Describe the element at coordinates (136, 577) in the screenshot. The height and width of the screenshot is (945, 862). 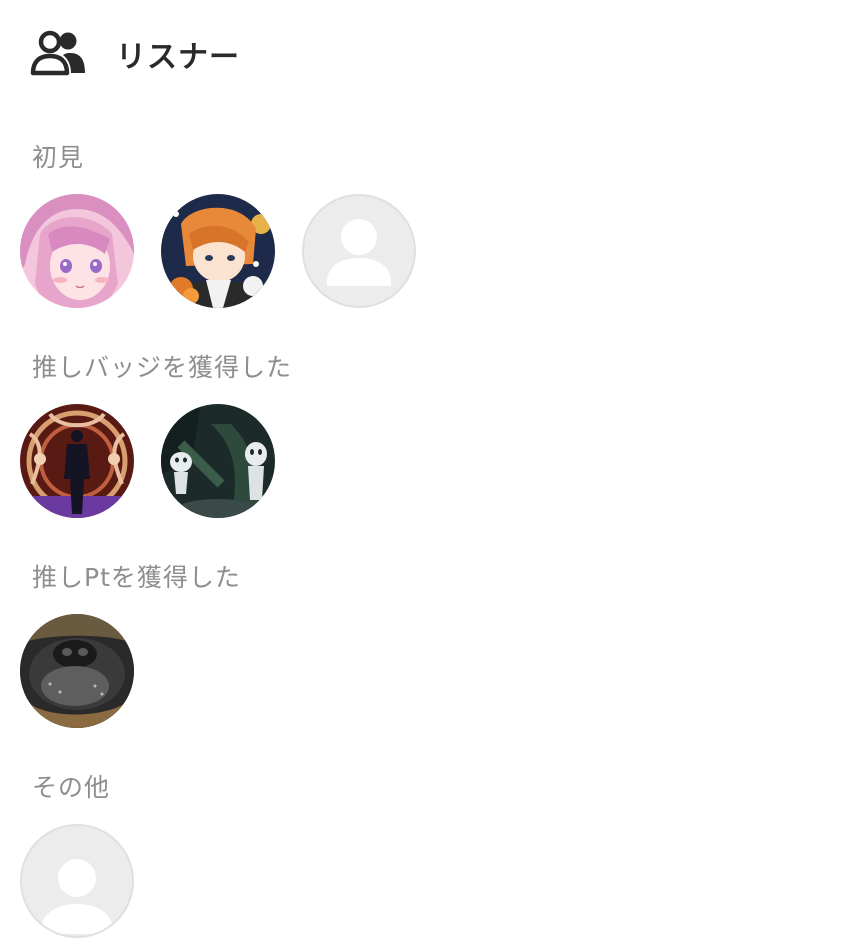
I see `section-label-points-earned: 推しPtを獲得した` at that location.